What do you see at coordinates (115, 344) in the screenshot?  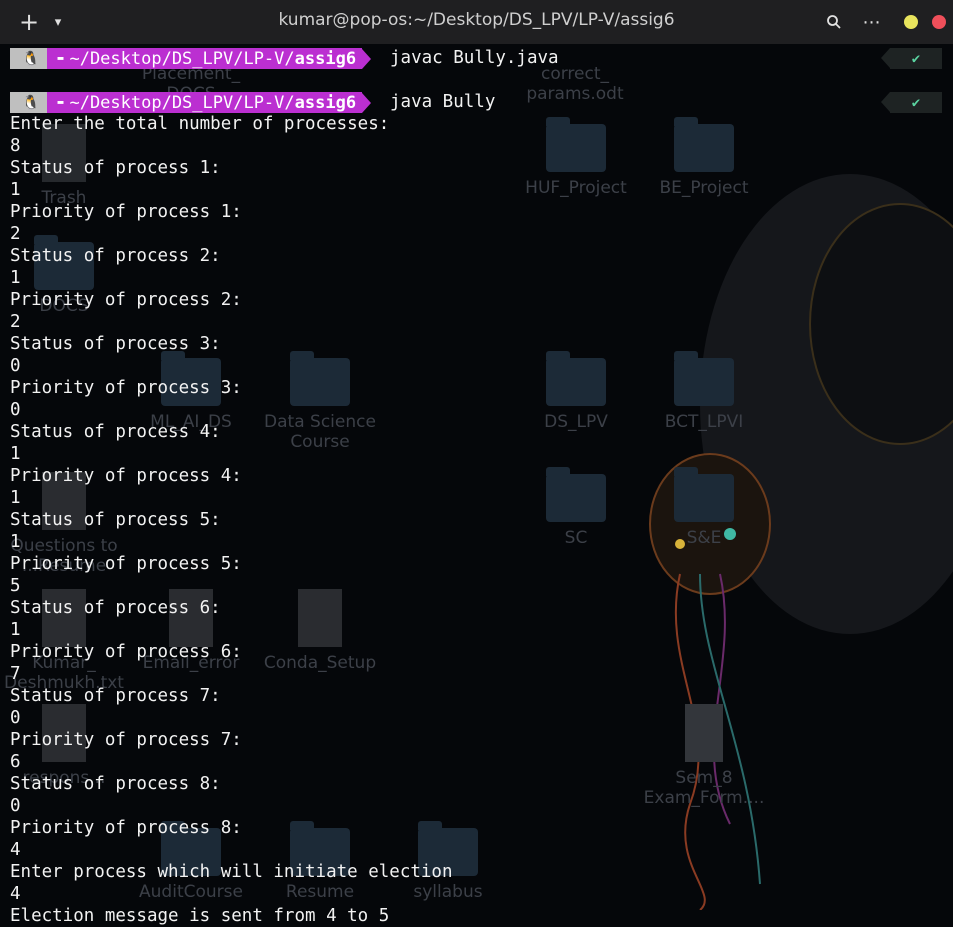 I see `output-line: Status of process 3:` at bounding box center [115, 344].